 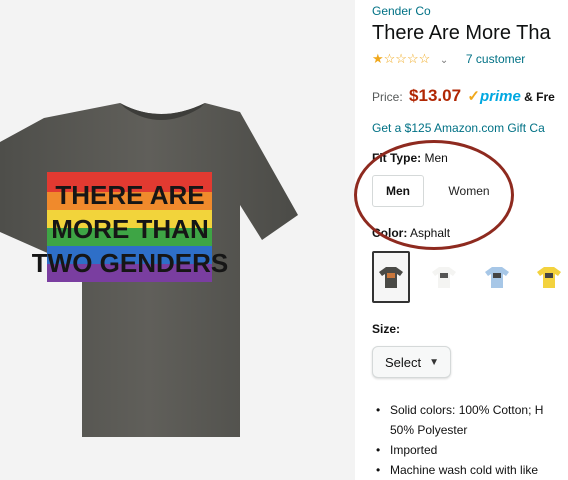 I want to click on highlight-circle, so click(x=434, y=195).